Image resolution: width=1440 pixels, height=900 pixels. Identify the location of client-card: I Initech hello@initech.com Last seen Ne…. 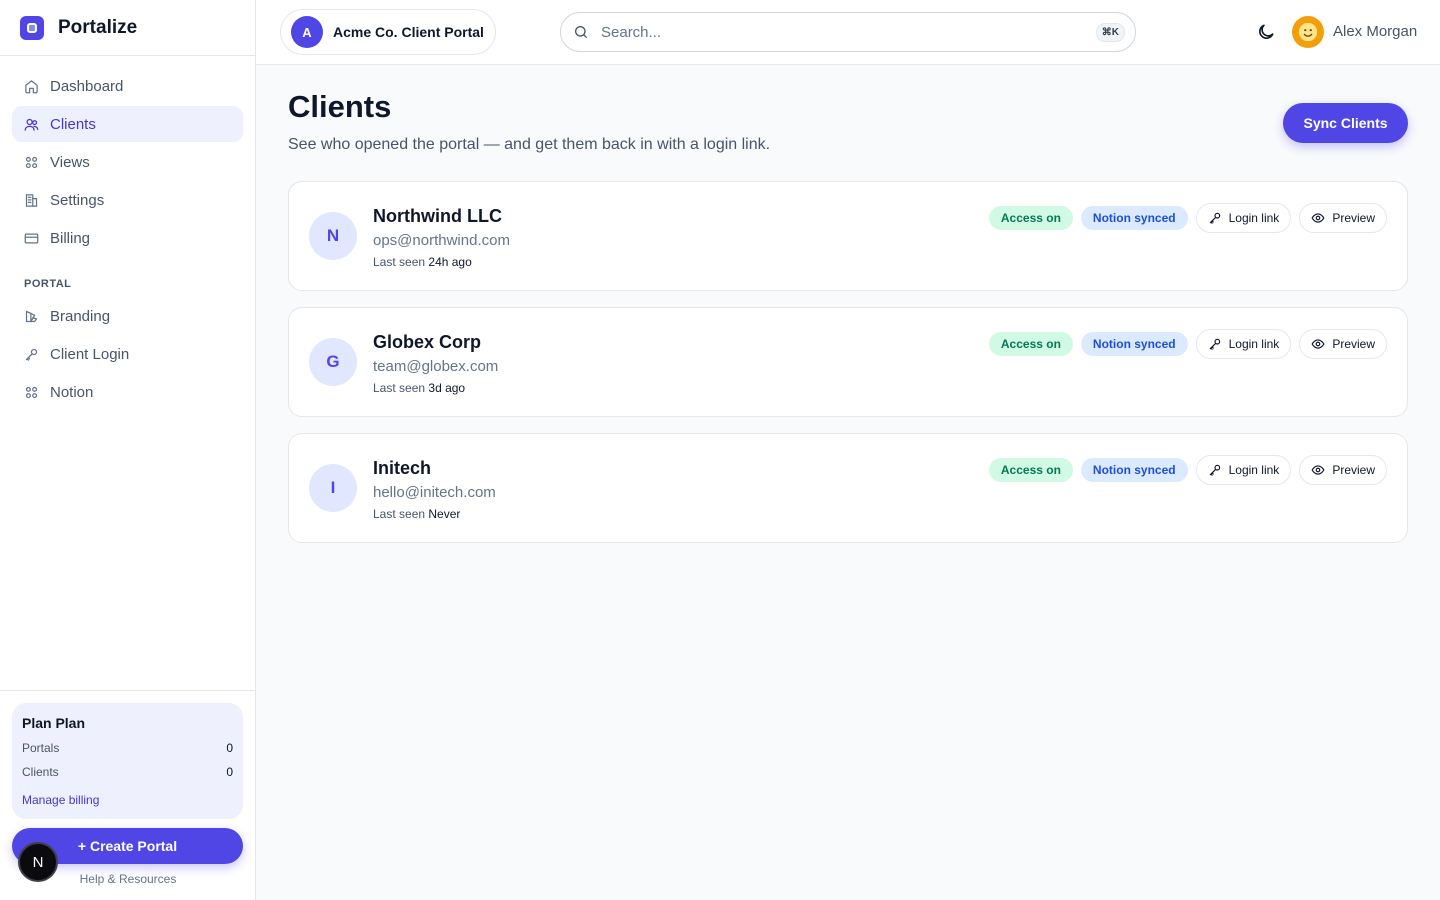
(848, 488).